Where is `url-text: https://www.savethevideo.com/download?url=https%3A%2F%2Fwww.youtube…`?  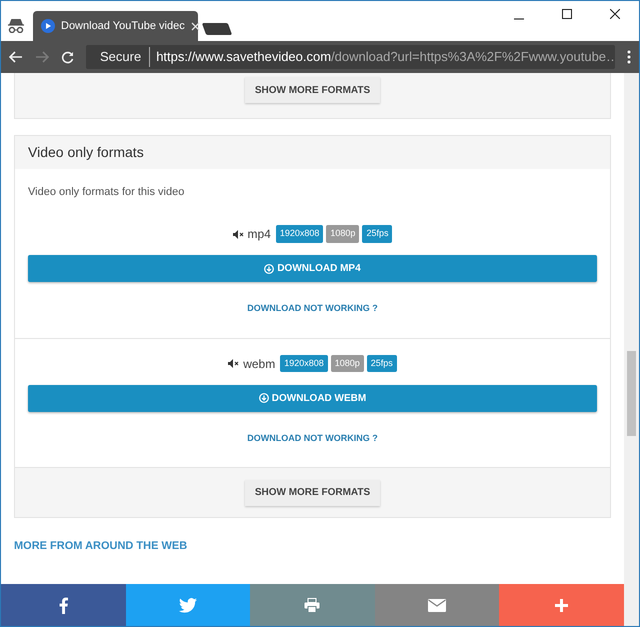
url-text: https://www.savethevideo.com/download?url=https%3A%2F%2Fwww.youtube… is located at coordinates (385, 57).